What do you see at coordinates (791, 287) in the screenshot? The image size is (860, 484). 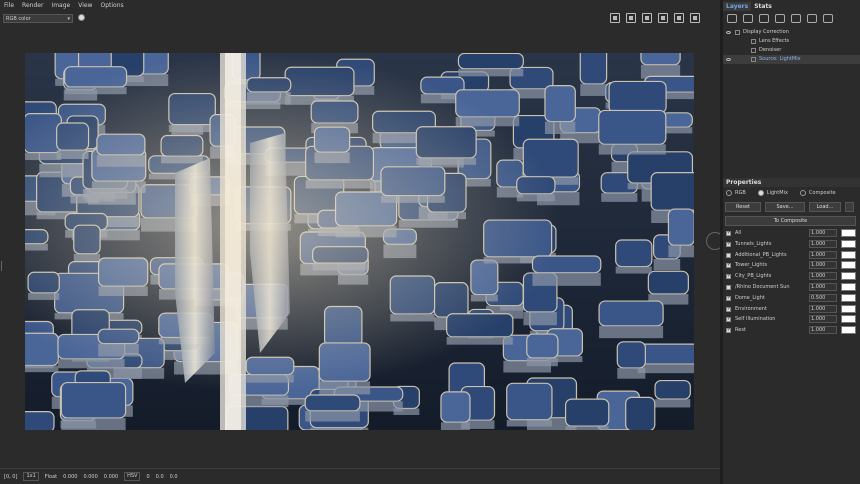 I see `light-row: /Rhino Document Sun 1.000` at bounding box center [791, 287].